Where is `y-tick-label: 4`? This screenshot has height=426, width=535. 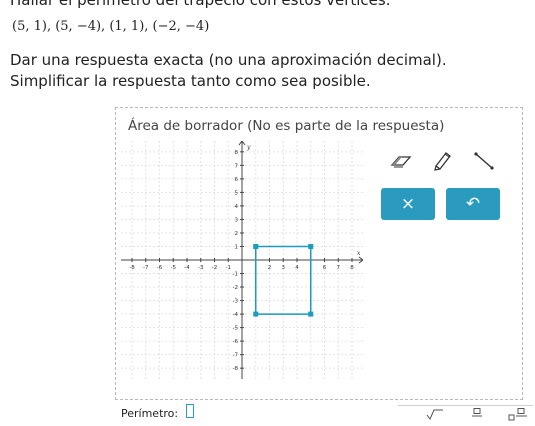
y-tick-label: 4 is located at coordinates (237, 207).